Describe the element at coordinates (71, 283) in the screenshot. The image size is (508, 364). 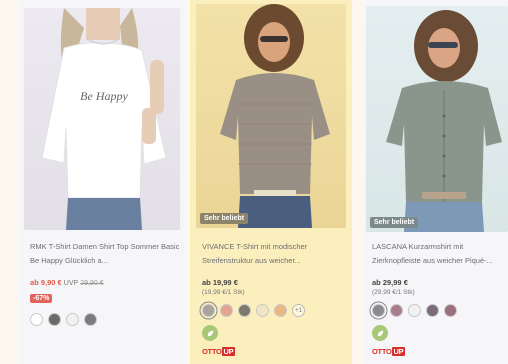
I see `uvp-label: UVP` at that location.